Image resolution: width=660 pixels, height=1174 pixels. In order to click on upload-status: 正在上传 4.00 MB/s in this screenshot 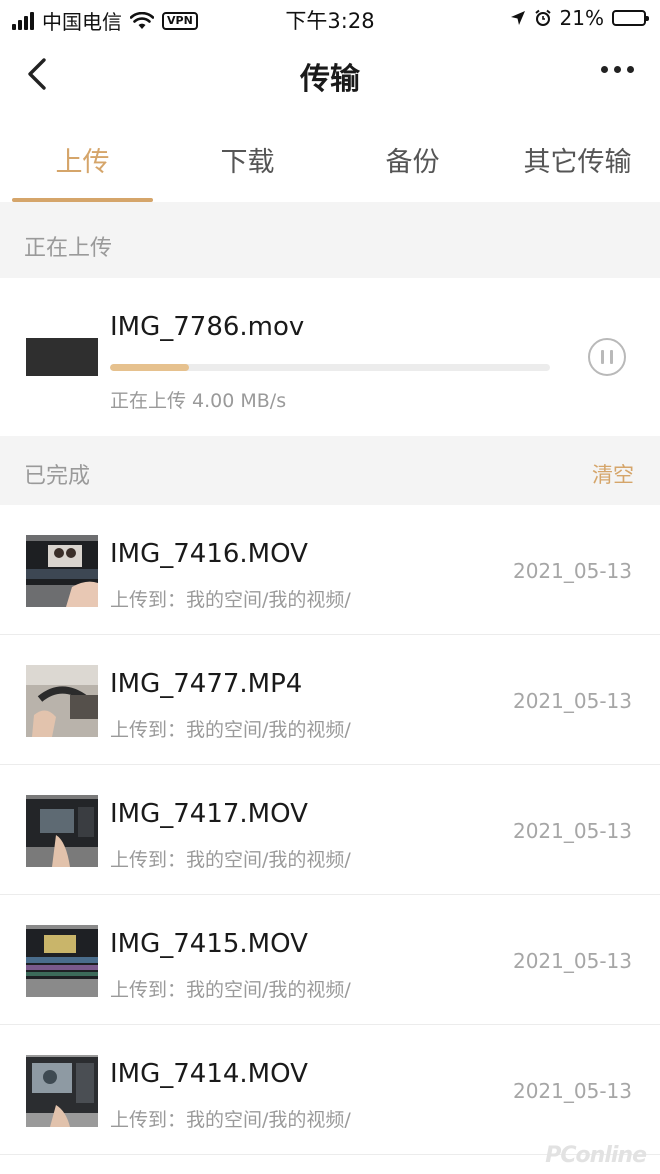, I will do `click(198, 401)`.